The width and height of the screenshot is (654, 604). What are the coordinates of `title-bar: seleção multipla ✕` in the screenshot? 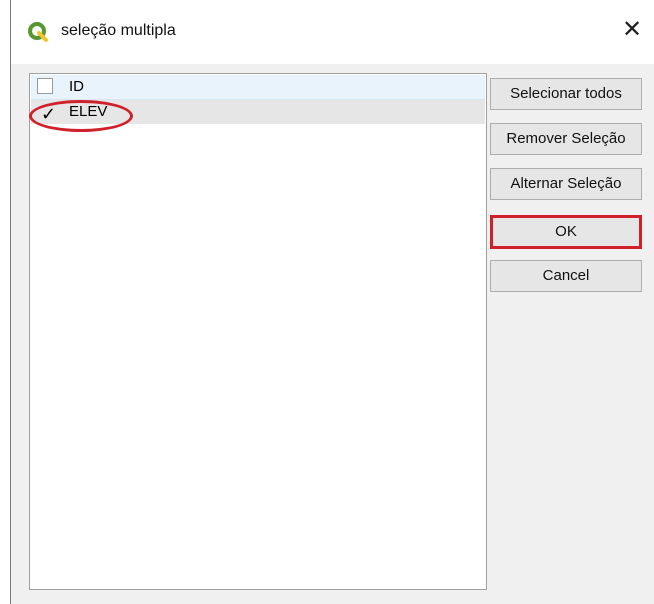 It's located at (332, 32).